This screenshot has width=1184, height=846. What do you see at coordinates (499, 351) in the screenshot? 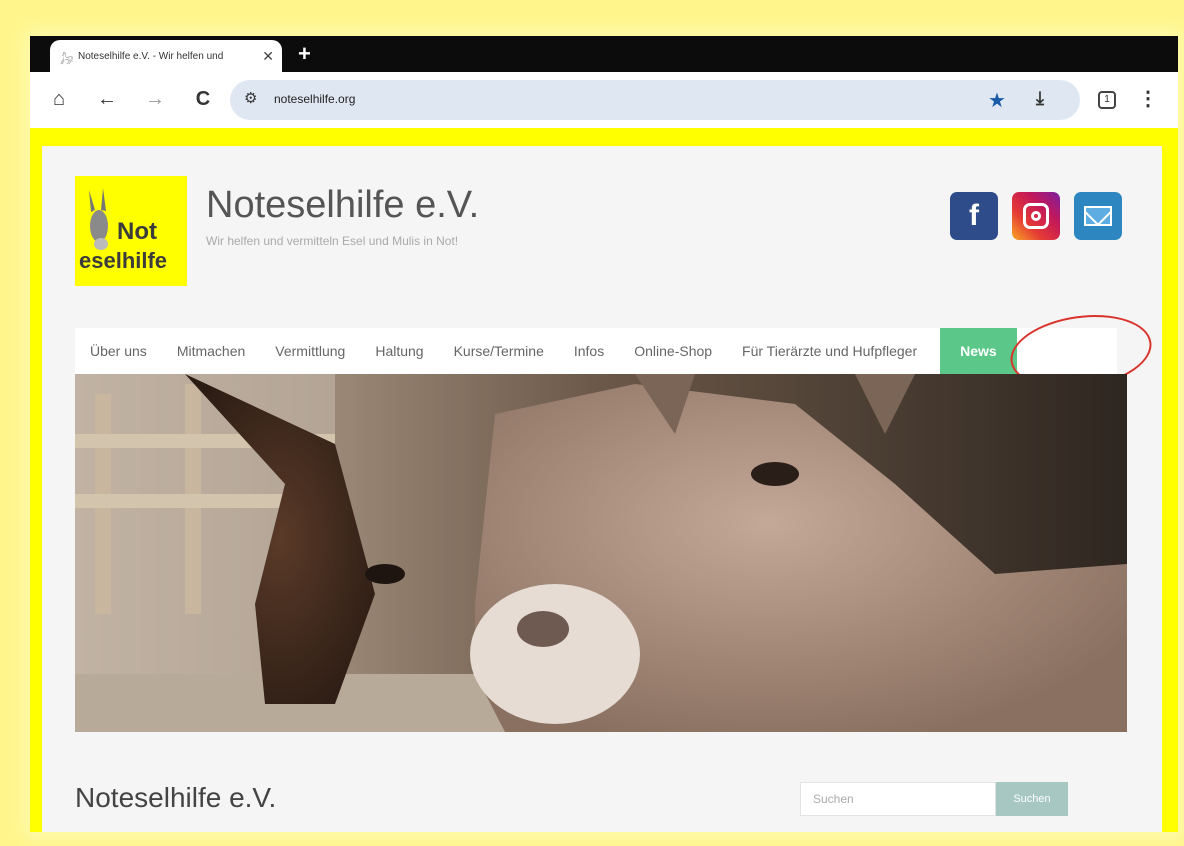
I see `nav-item-kurse-termine: Kurse/Termine` at bounding box center [499, 351].